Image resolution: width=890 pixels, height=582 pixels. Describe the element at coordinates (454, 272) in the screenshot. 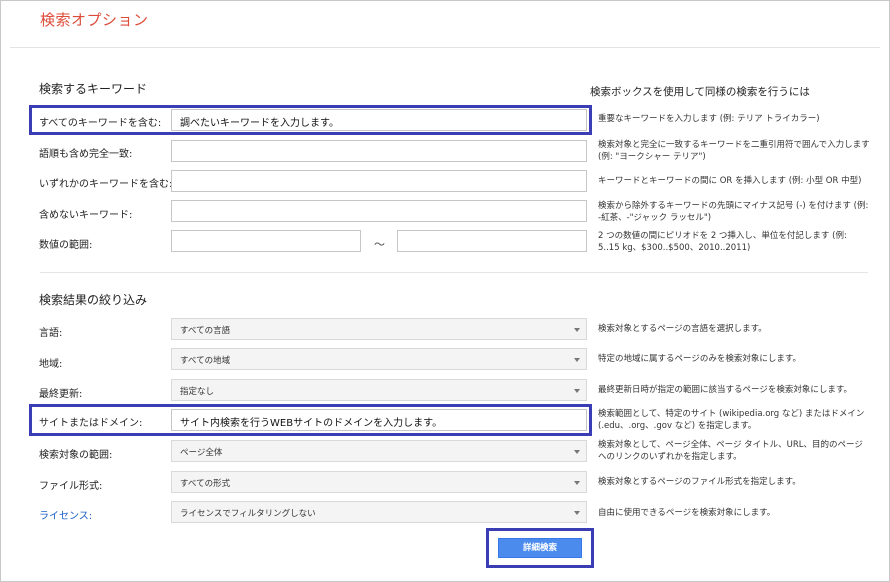

I see `section-divider` at that location.